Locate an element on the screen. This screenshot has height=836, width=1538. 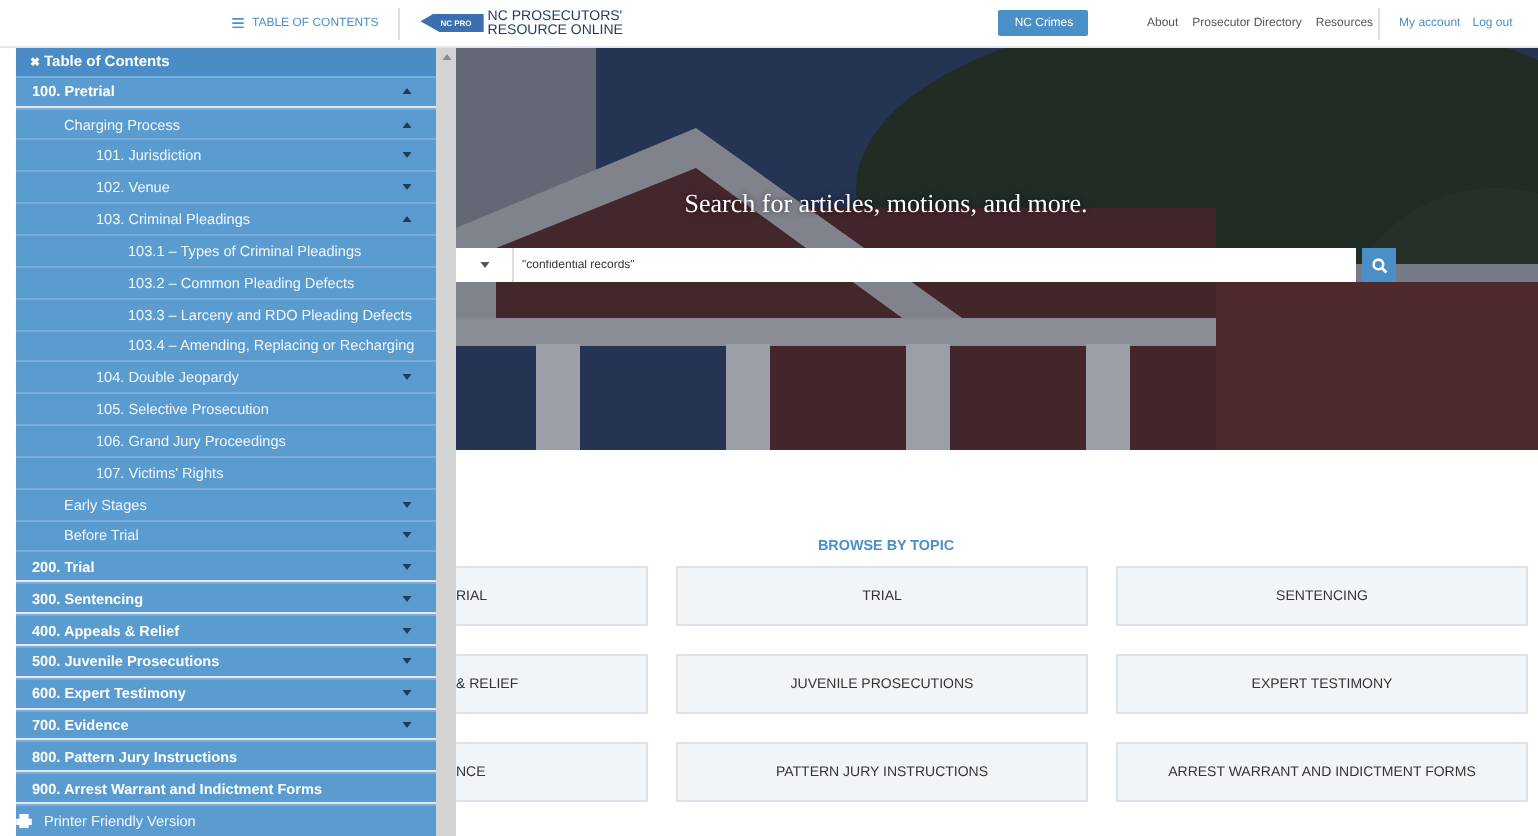
caret-icon is located at coordinates (484, 265).